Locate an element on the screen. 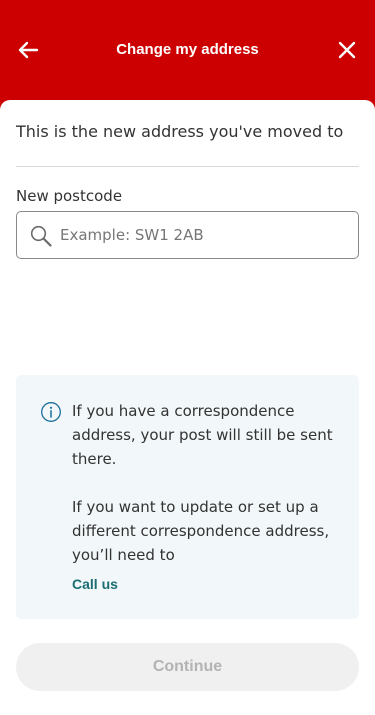 Image resolution: width=375 pixels, height=715 pixels. info-icon is located at coordinates (51, 412).